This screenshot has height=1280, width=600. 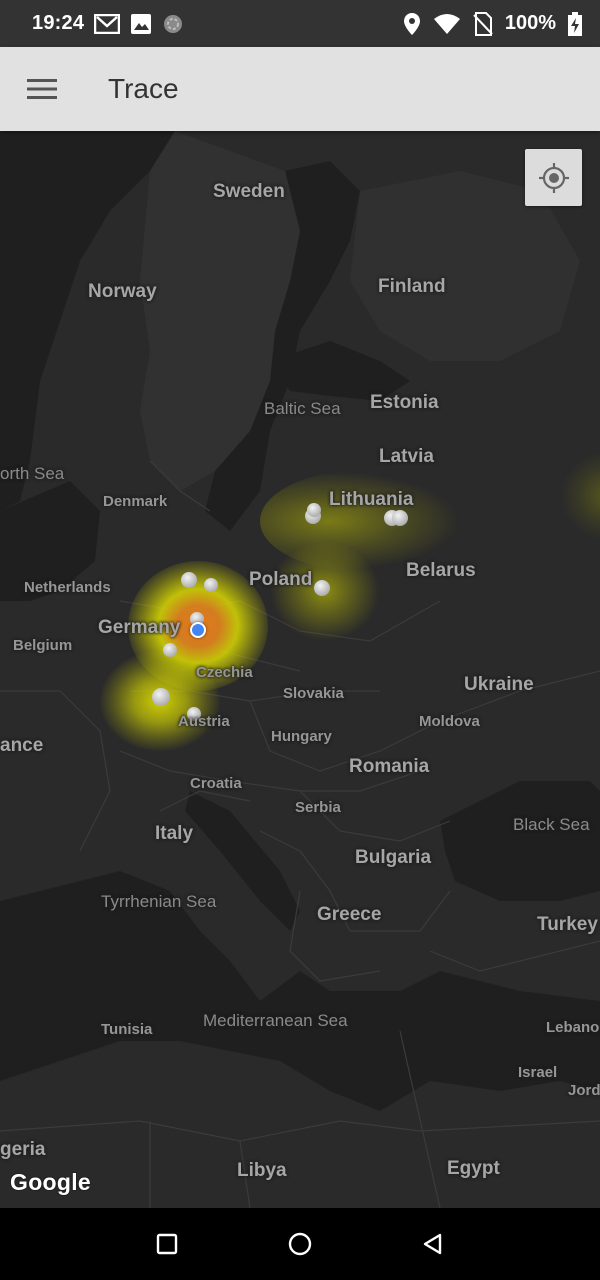 What do you see at coordinates (22, 745) in the screenshot?
I see `map-label-france: ance` at bounding box center [22, 745].